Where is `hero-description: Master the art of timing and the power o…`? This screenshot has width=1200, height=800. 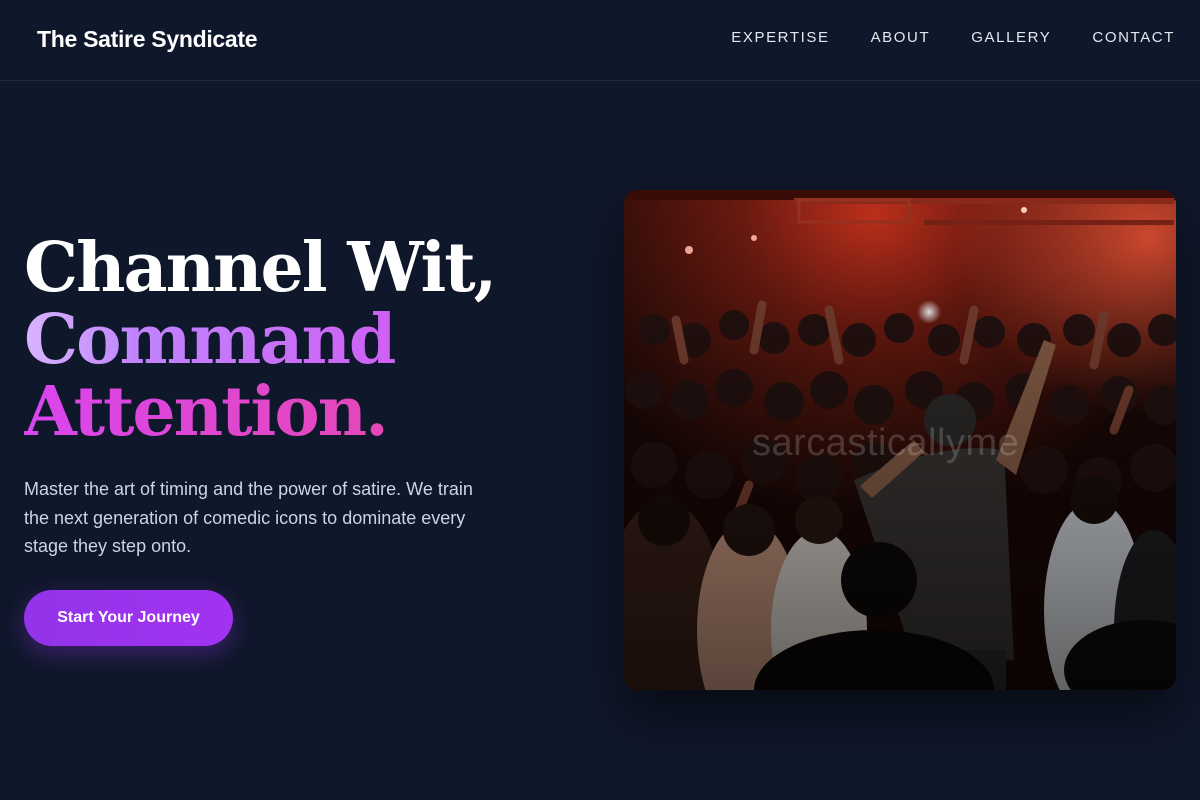 hero-description: Master the art of timing and the power o… is located at coordinates (248, 517).